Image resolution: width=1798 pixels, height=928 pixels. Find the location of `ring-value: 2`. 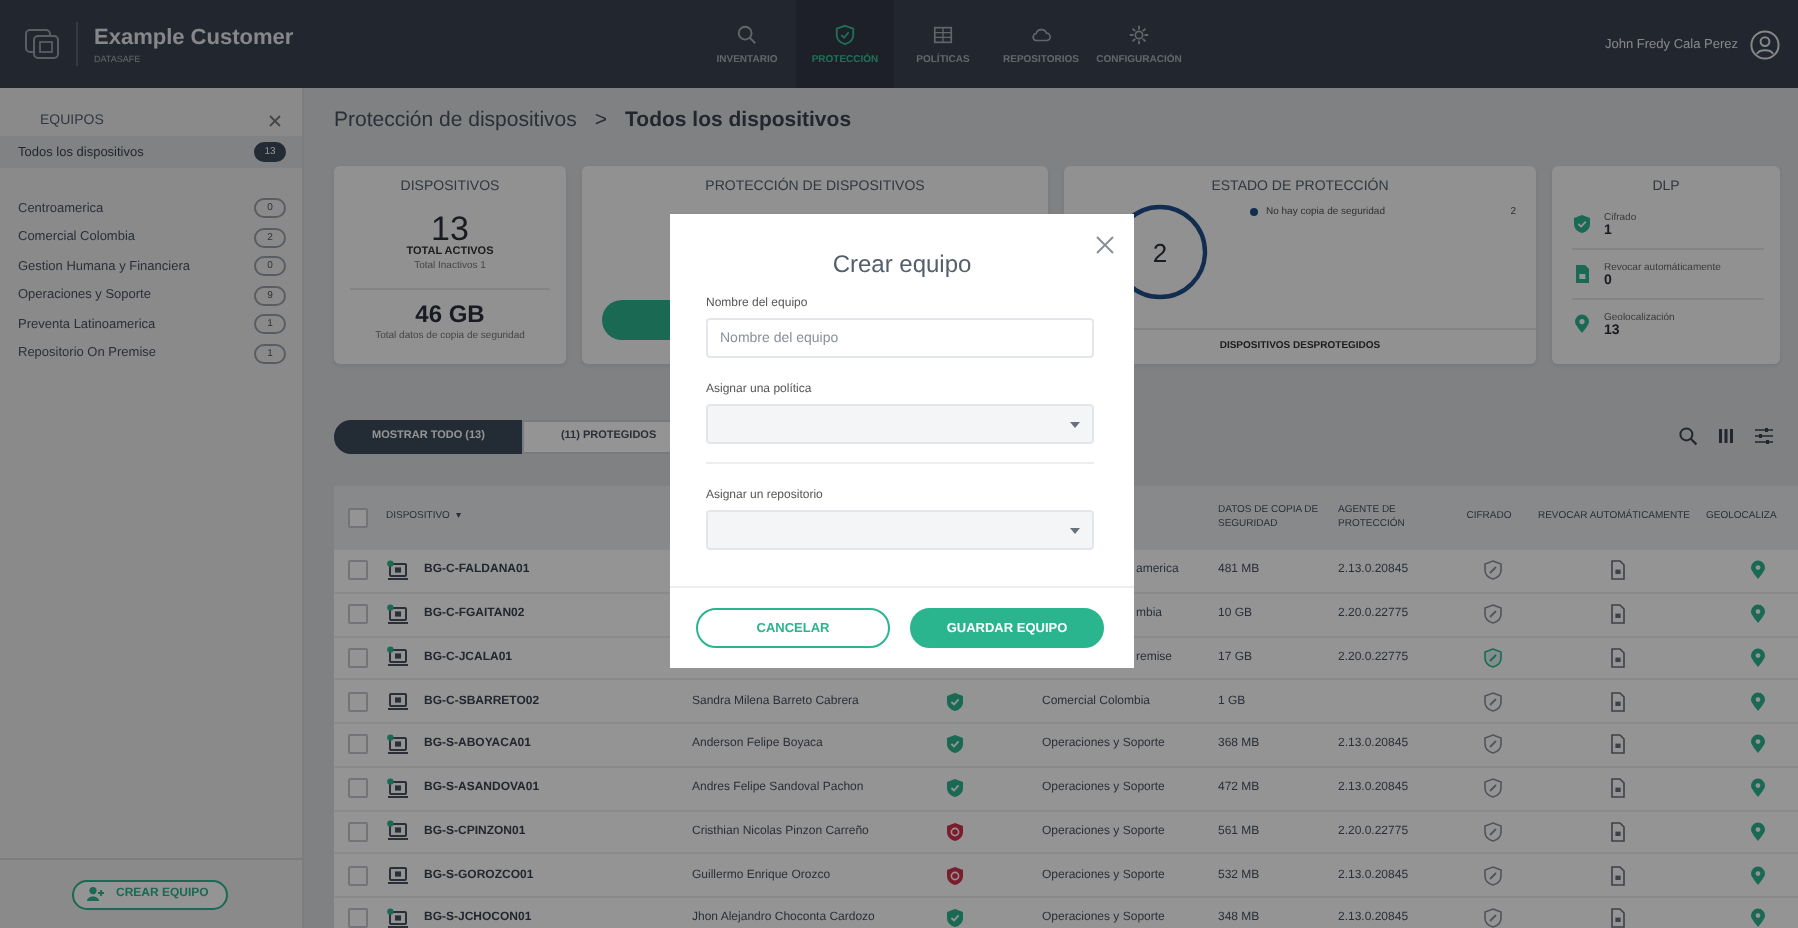

ring-value: 2 is located at coordinates (1160, 252).